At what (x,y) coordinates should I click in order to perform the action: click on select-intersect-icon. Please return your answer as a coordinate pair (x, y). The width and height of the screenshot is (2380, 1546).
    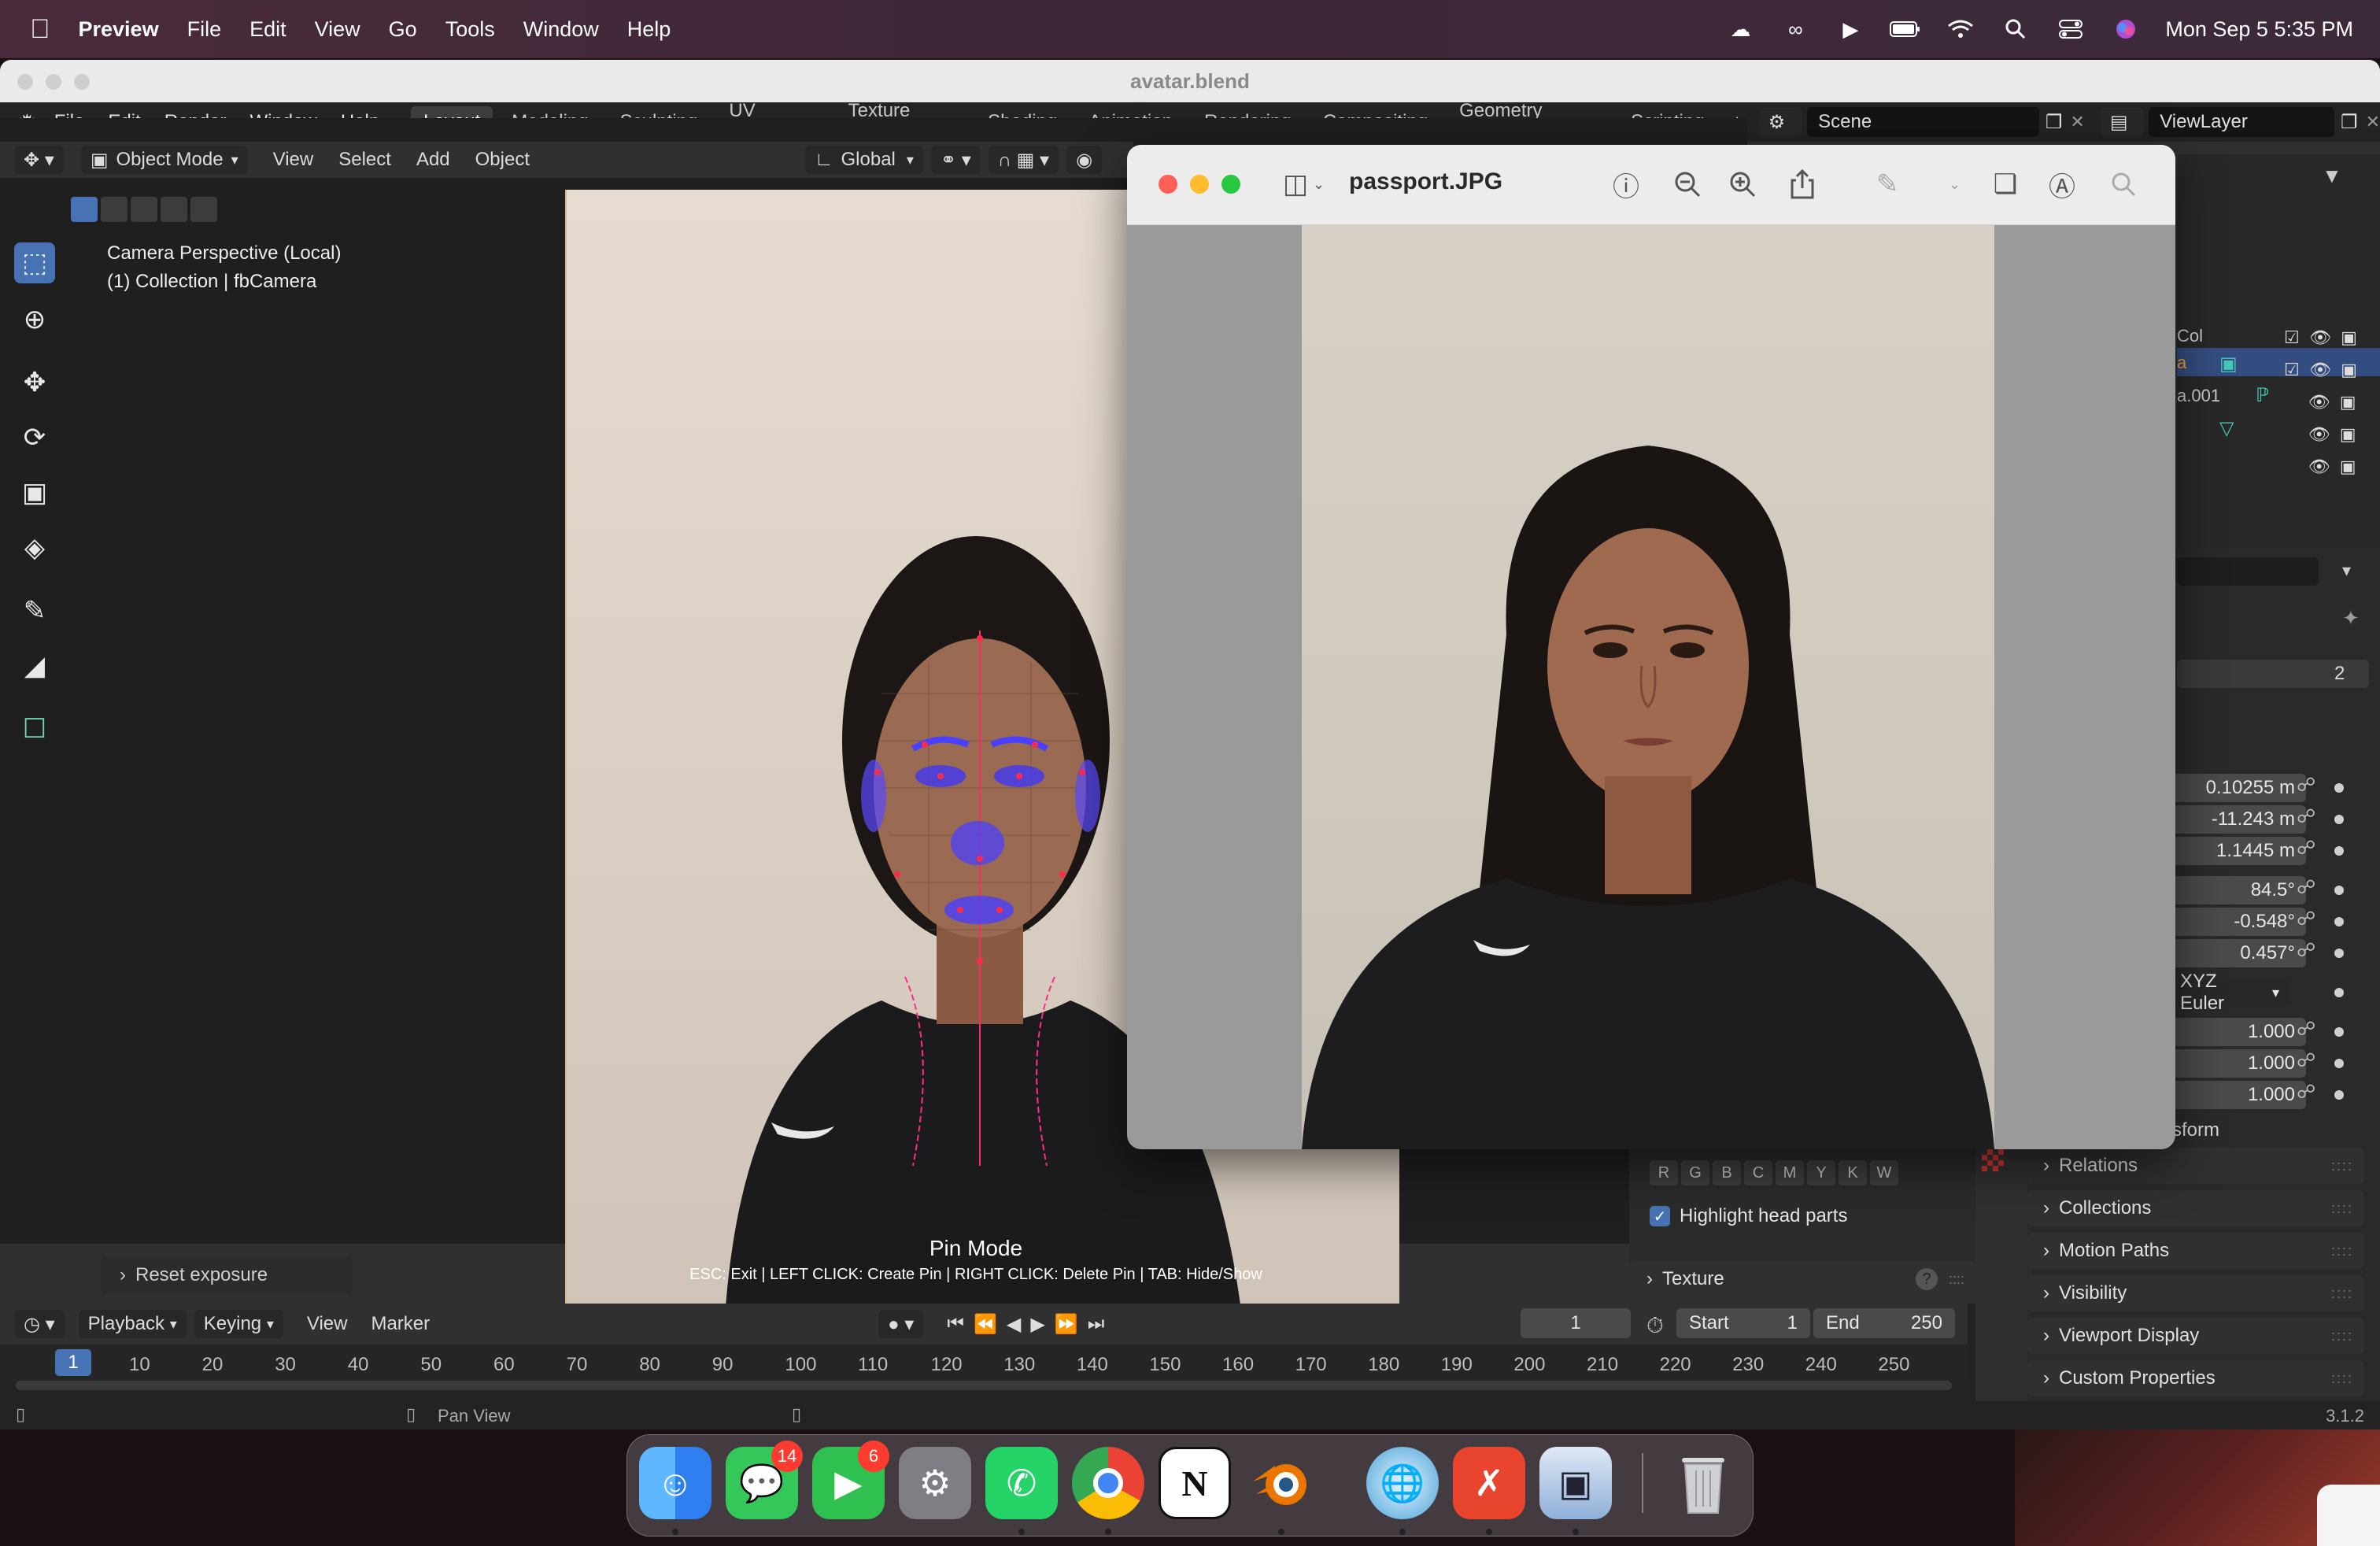
    Looking at the image, I should click on (203, 209).